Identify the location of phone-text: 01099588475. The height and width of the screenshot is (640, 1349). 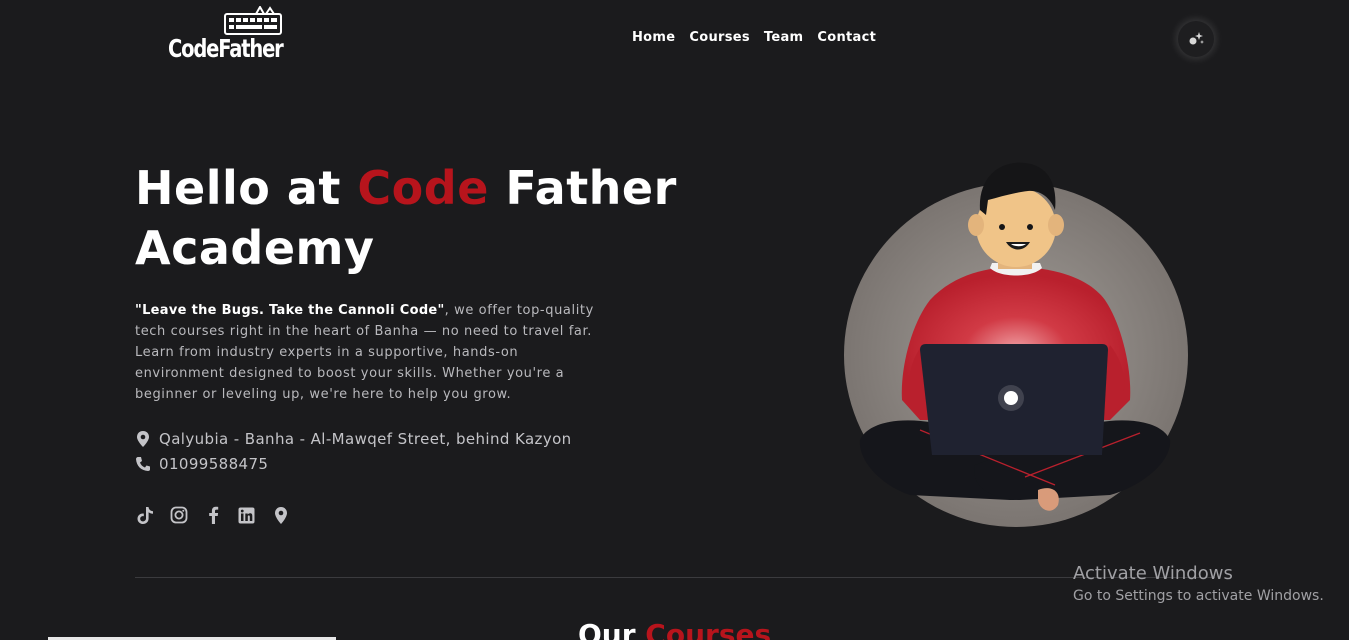
(214, 464).